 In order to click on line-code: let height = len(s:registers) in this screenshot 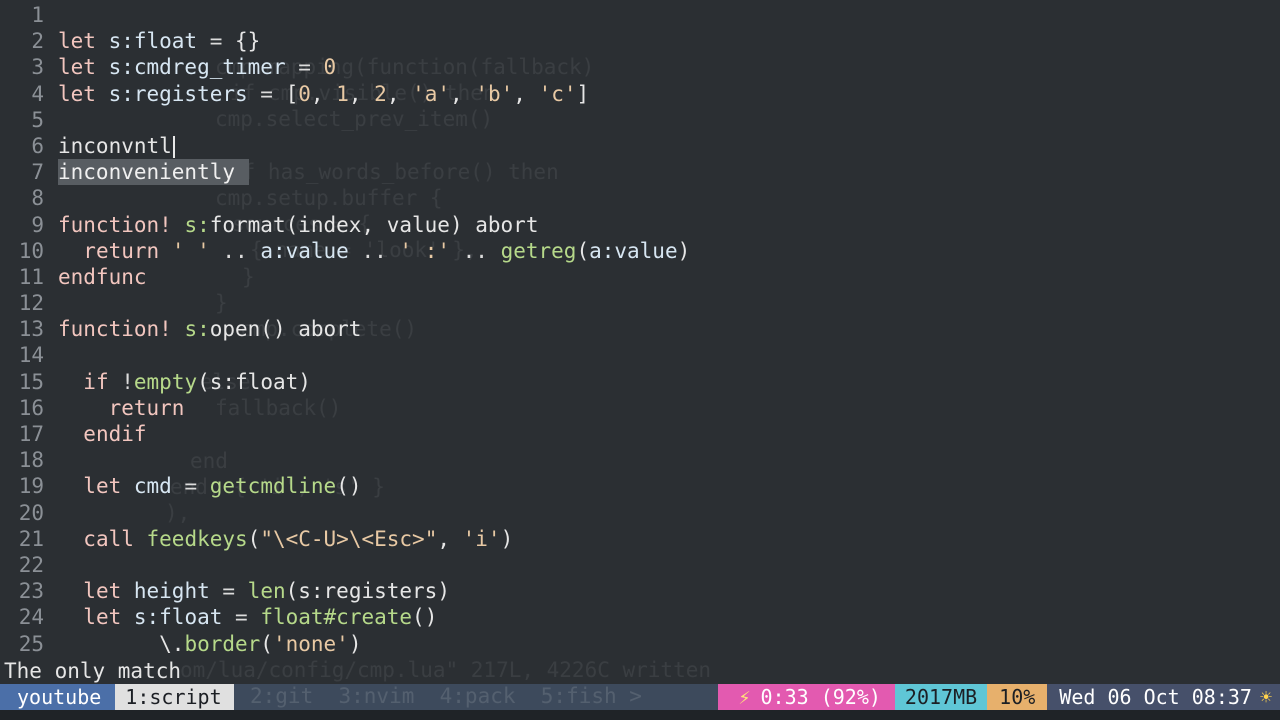, I will do `click(254, 591)`.